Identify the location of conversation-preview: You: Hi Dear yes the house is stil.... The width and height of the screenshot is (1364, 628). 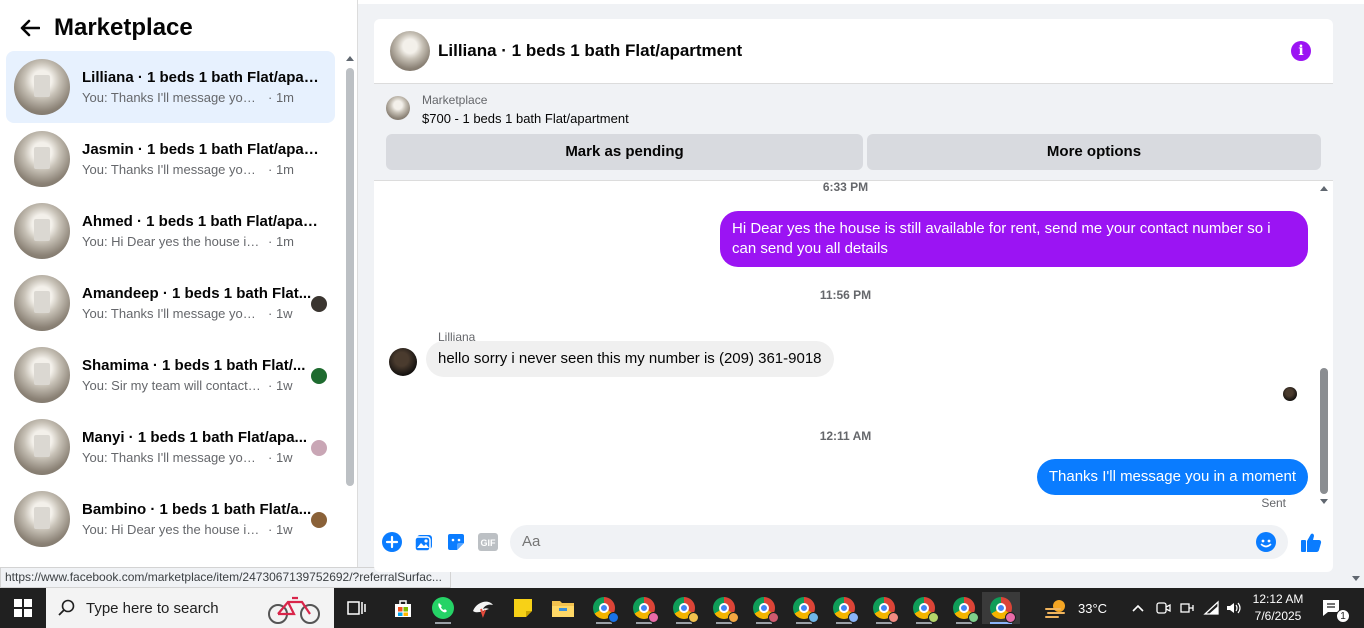
(172, 529).